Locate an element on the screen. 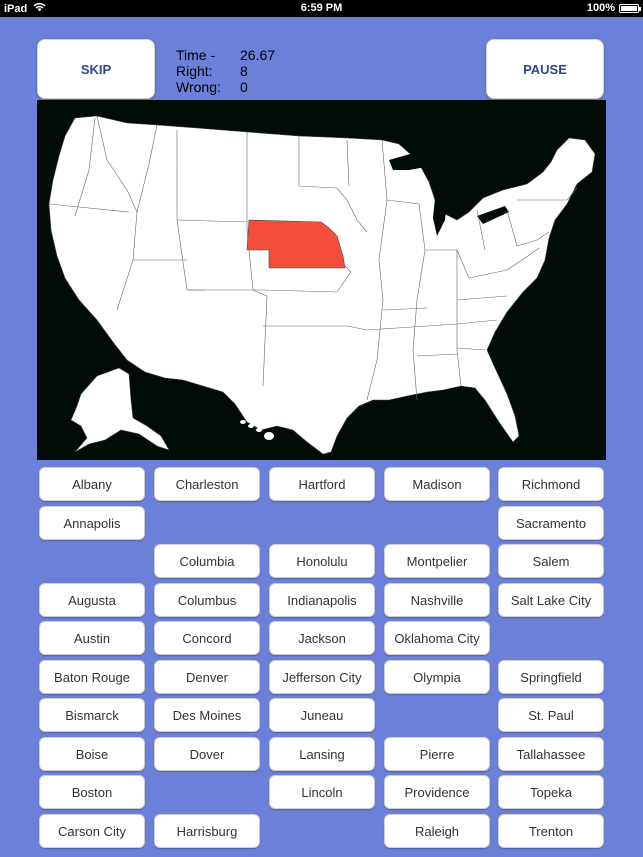  pause-button: PAUSE is located at coordinates (545, 69).